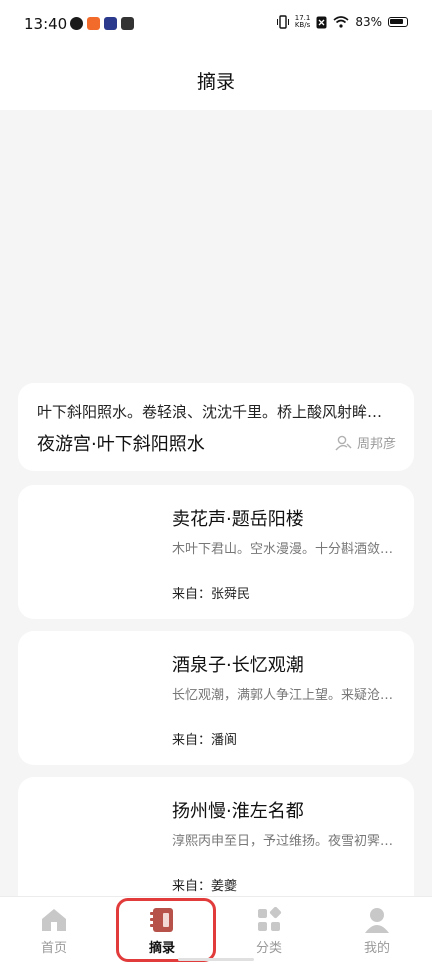 This screenshot has height=964, width=432. Describe the element at coordinates (216, 959) in the screenshot. I see `gesture-bar` at that location.